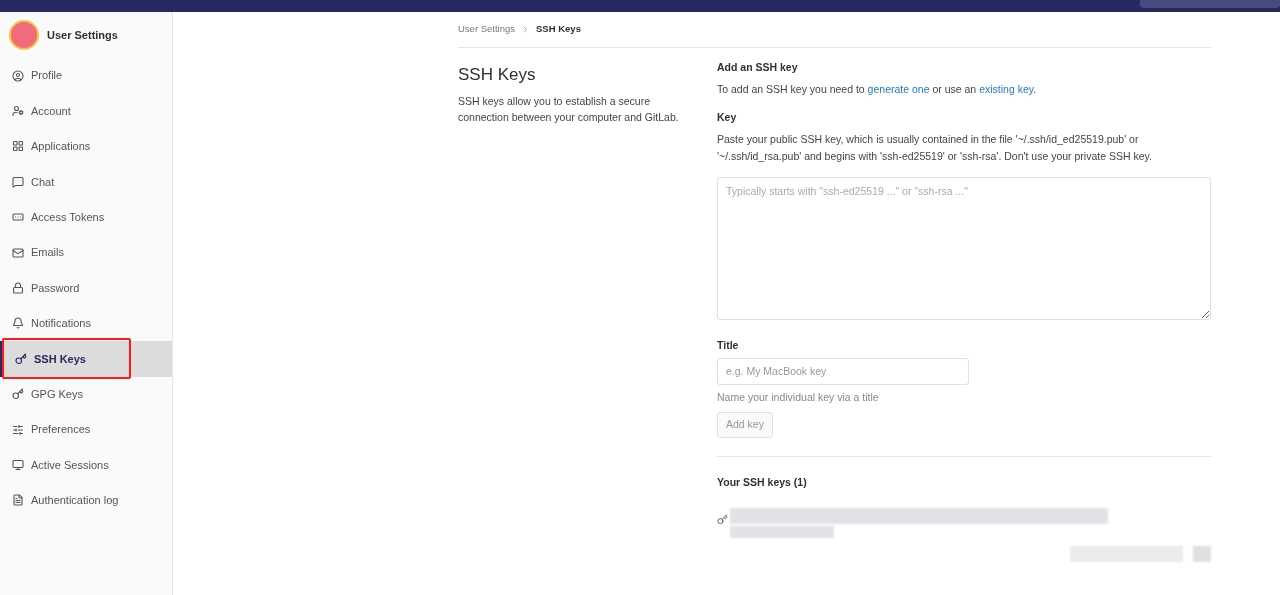 Image resolution: width=1280 pixels, height=595 pixels. What do you see at coordinates (18, 252) in the screenshot?
I see `mail-icon` at bounding box center [18, 252].